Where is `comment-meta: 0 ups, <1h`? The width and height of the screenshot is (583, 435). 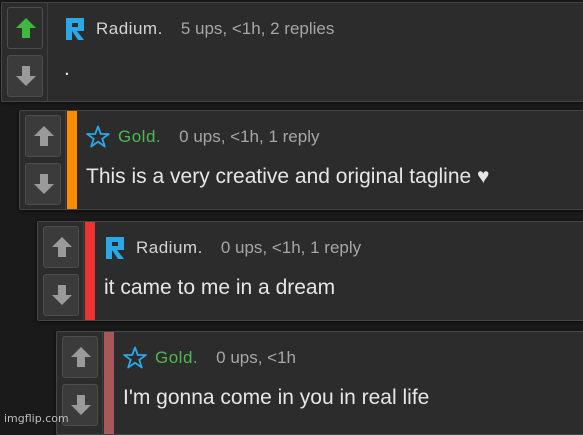
comment-meta: 0 ups, <1h is located at coordinates (256, 357).